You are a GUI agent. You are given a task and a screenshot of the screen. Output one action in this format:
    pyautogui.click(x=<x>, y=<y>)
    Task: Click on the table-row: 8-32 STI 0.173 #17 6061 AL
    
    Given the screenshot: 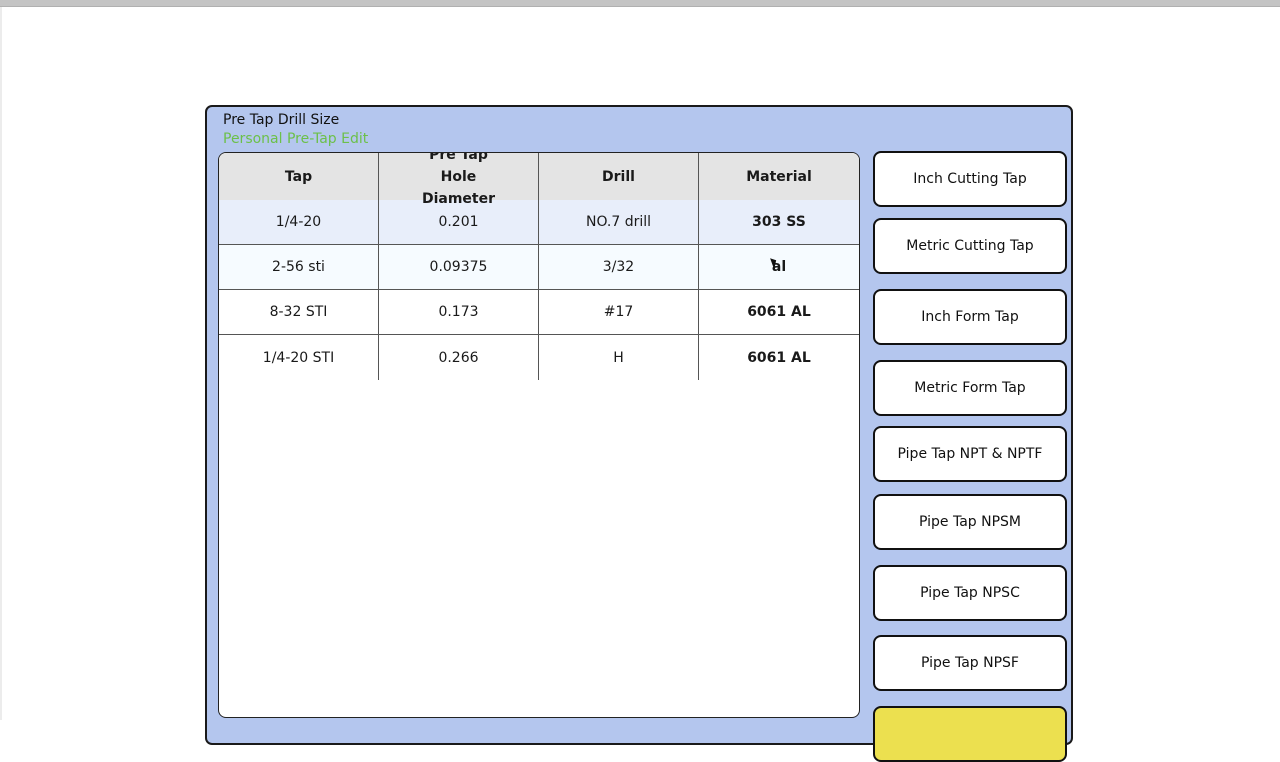 What is the action you would take?
    pyautogui.click(x=539, y=312)
    